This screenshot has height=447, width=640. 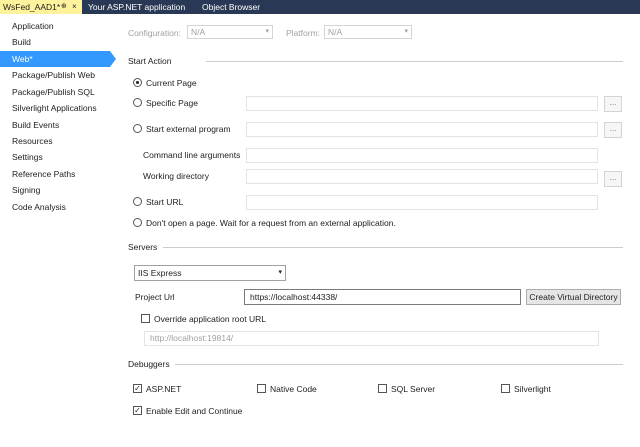 What do you see at coordinates (32, 7) in the screenshot?
I see `tab-title: WsFed_AAD1*` at bounding box center [32, 7].